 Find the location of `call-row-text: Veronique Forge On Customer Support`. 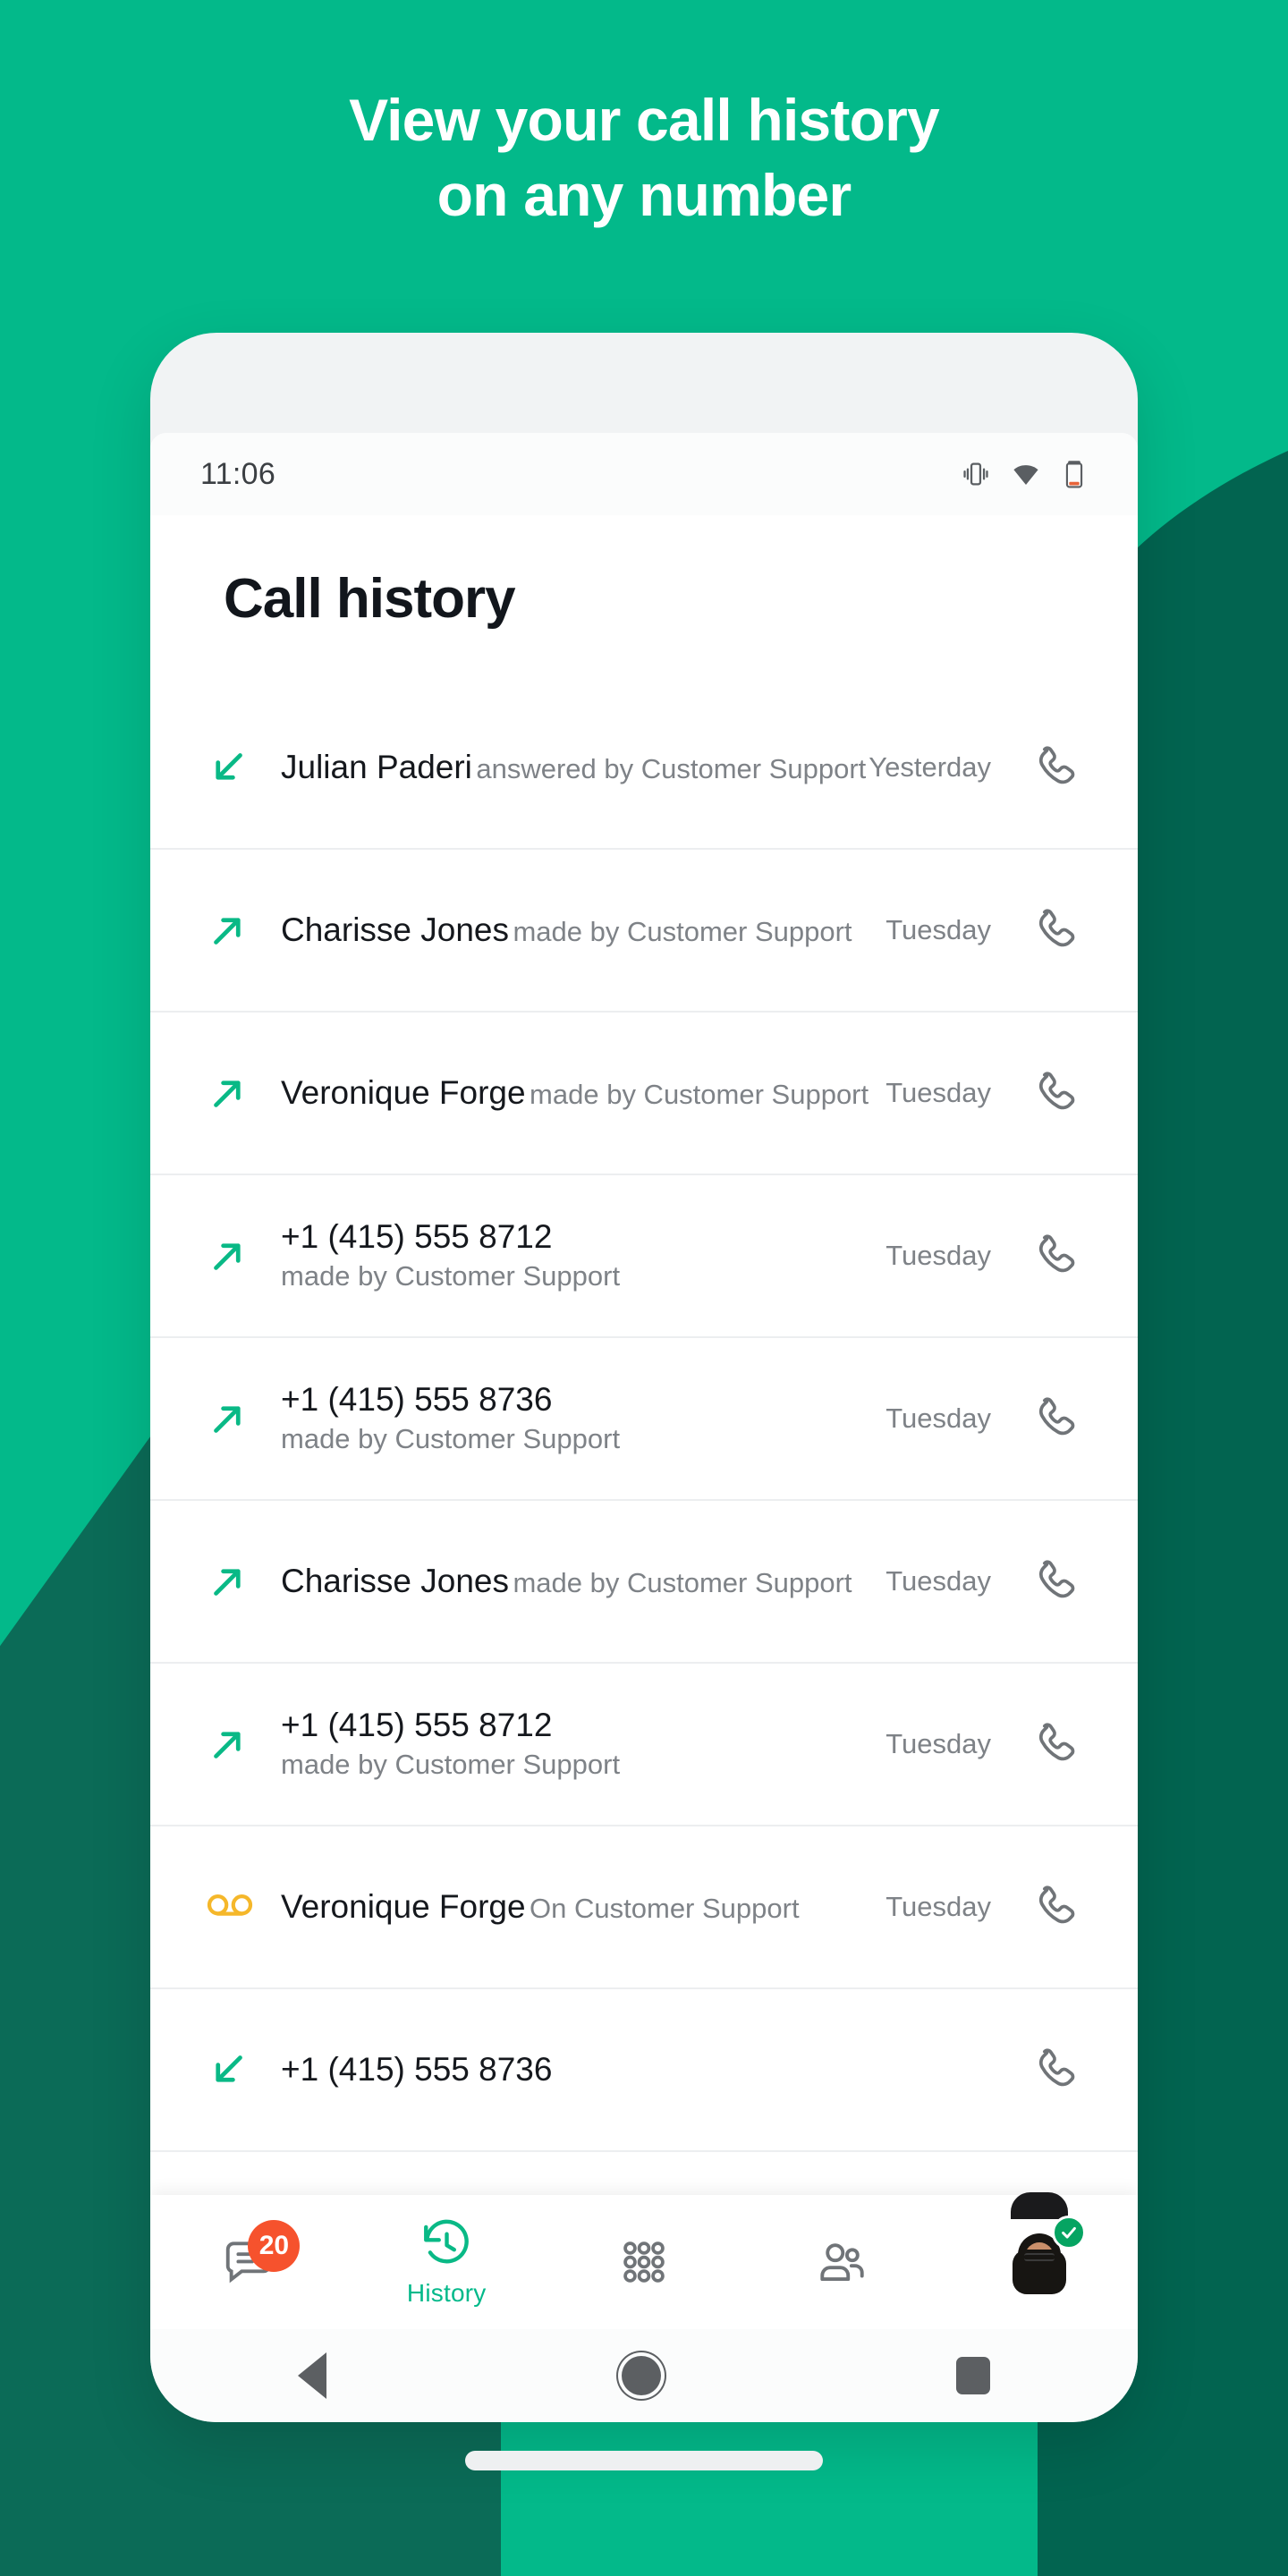

call-row-text: Veronique Forge On Customer Support is located at coordinates (583, 1907).